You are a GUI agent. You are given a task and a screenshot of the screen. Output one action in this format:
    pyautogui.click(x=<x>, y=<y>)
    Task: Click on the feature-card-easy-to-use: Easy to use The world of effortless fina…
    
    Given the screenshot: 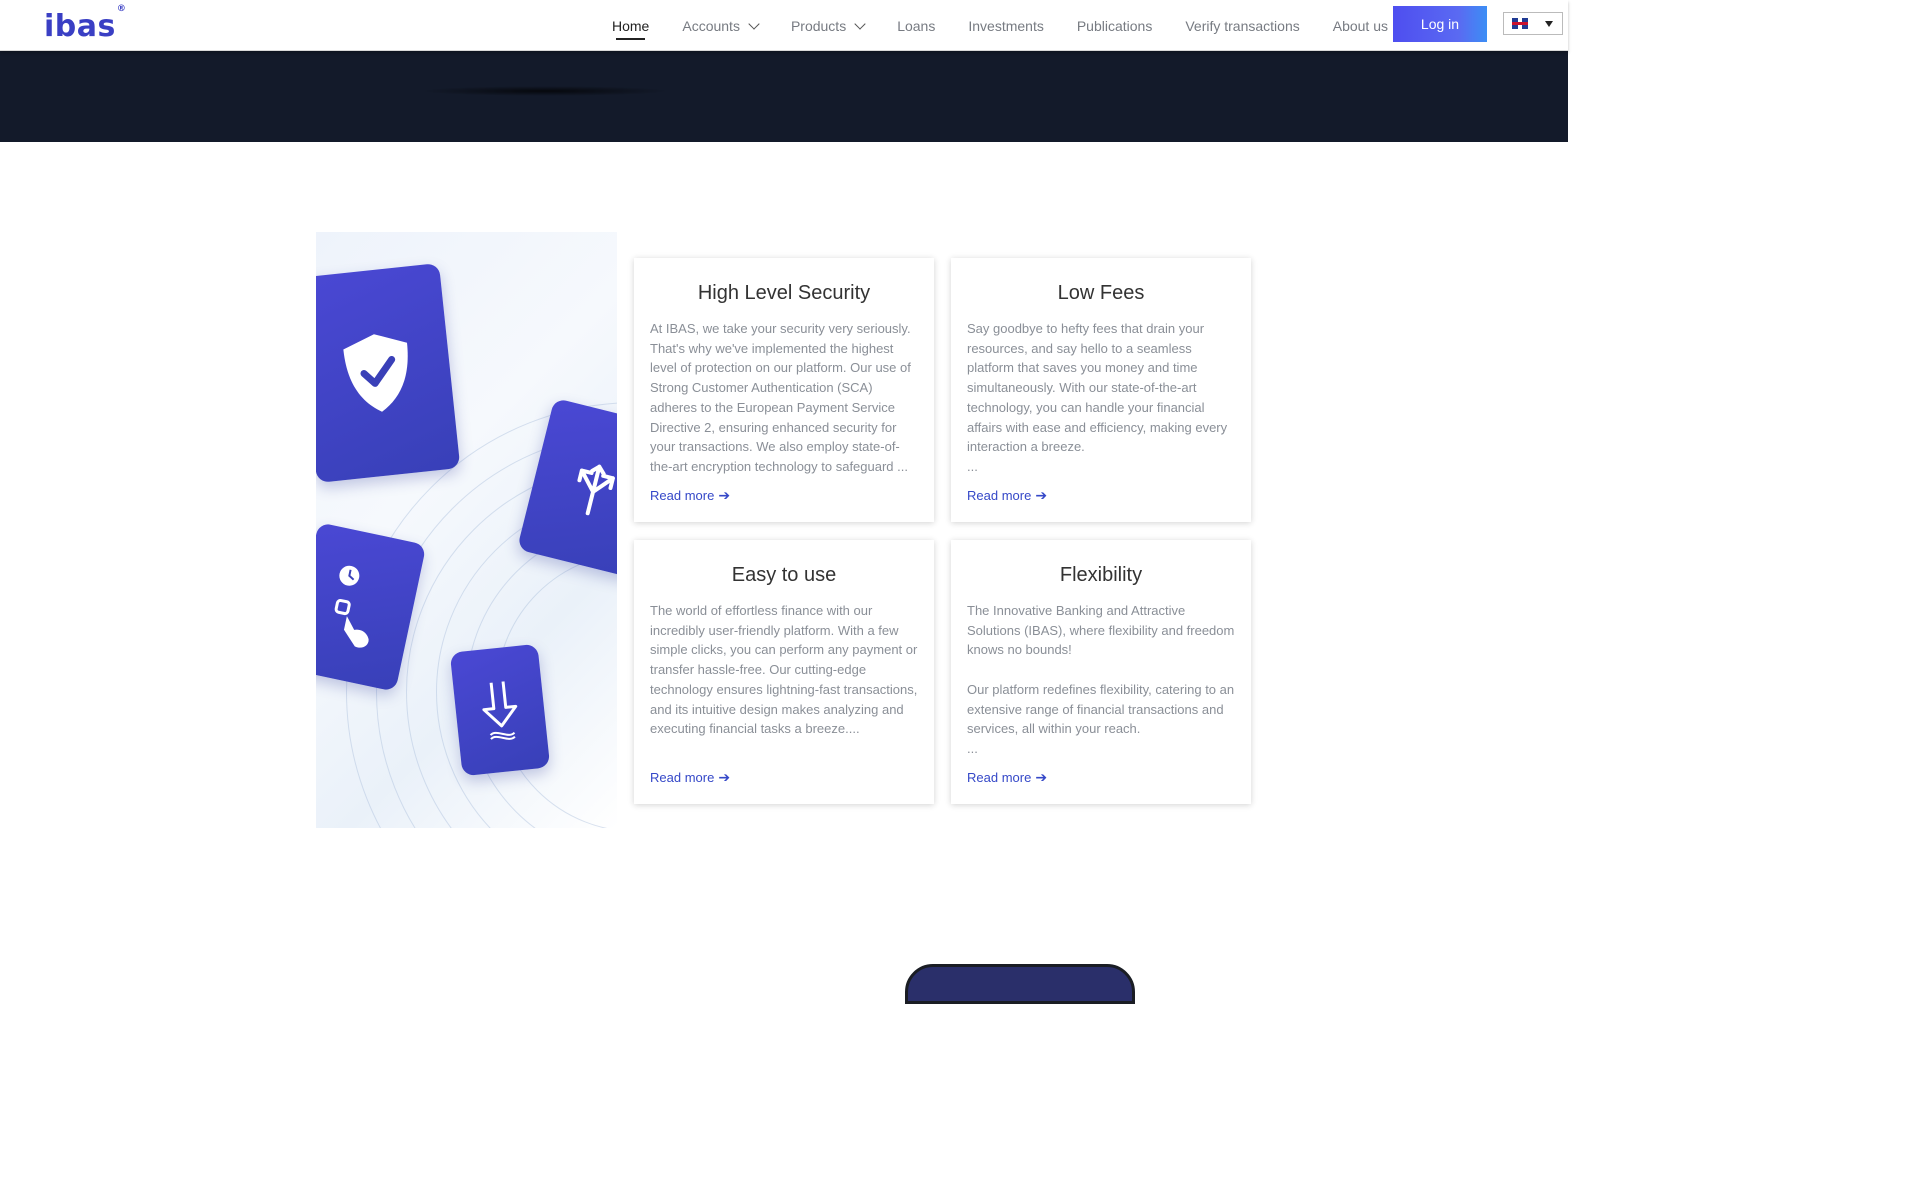 What is the action you would take?
    pyautogui.click(x=784, y=672)
    